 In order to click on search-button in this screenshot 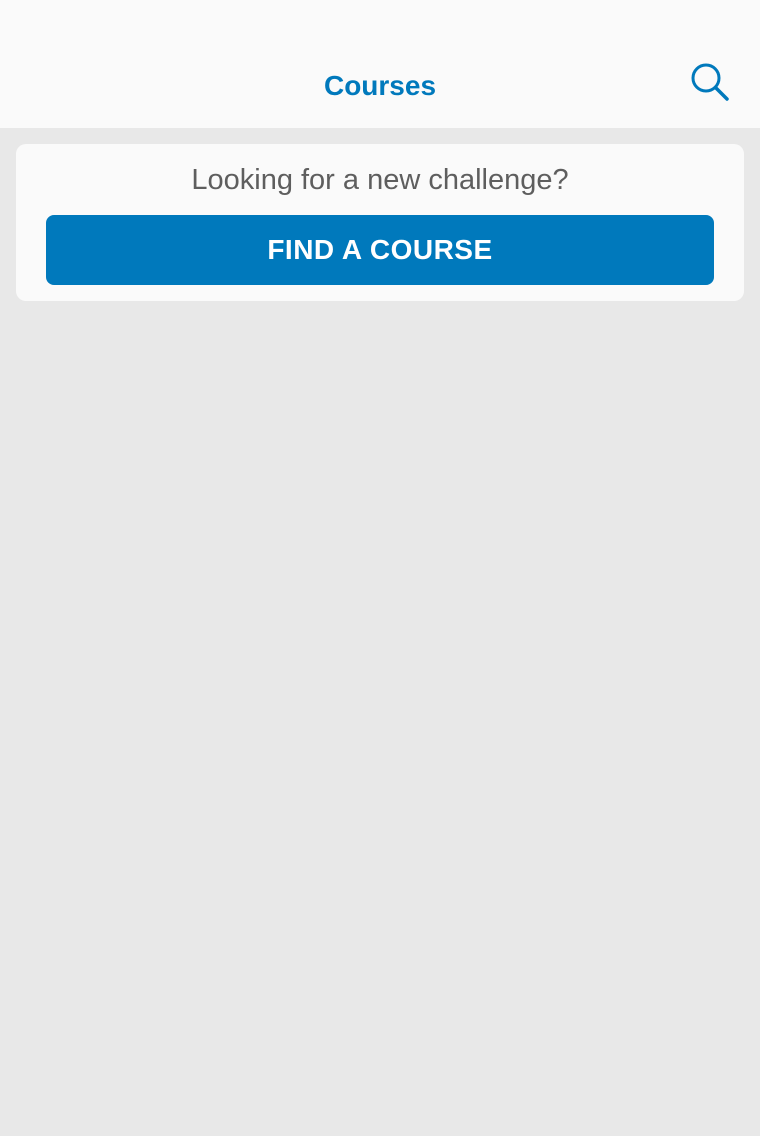, I will do `click(710, 82)`.